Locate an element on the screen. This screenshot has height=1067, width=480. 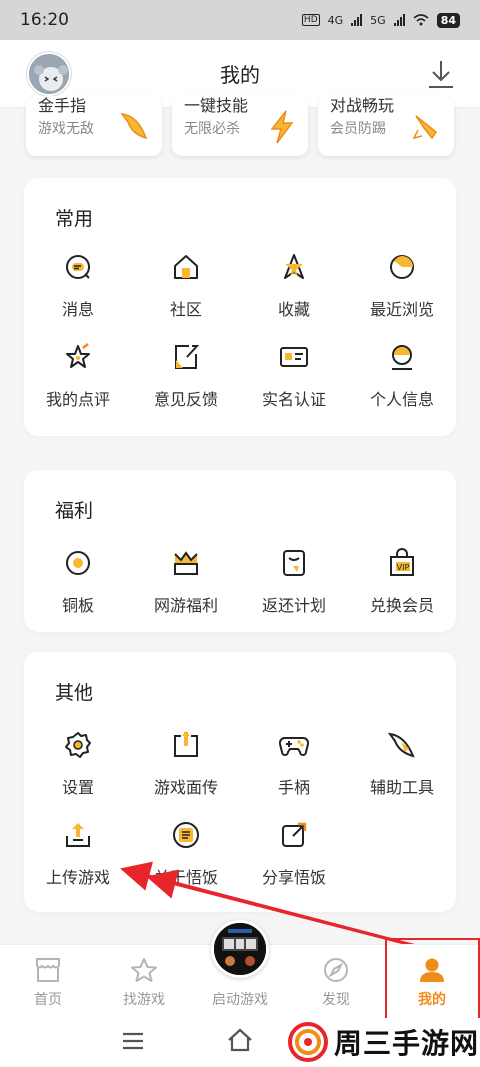
tab-label: 找游戏 is located at coordinates (144, 1000).